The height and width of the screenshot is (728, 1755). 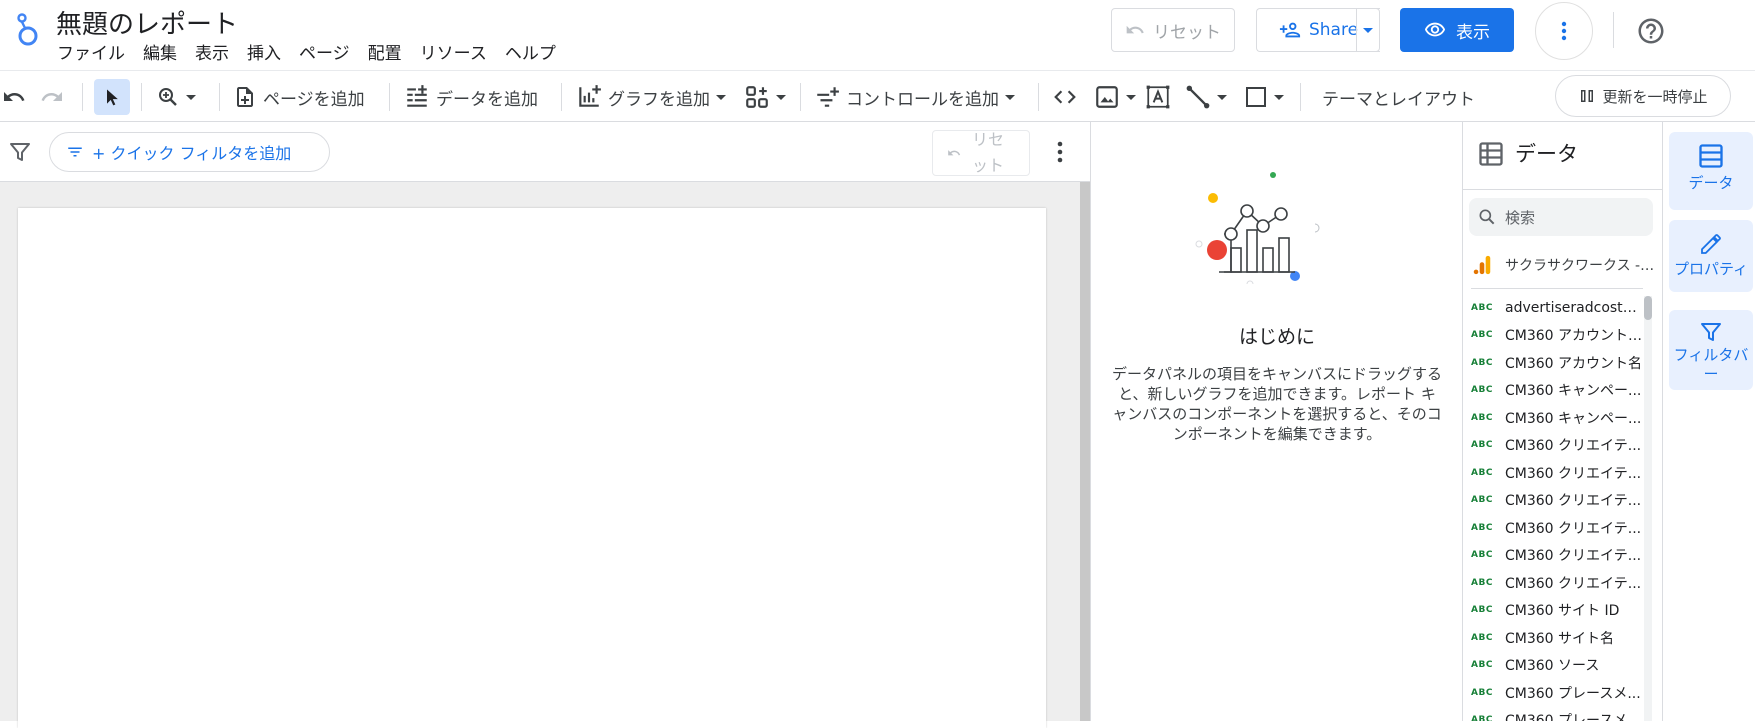 What do you see at coordinates (324, 54) in the screenshot?
I see `menu-page: ページ` at bounding box center [324, 54].